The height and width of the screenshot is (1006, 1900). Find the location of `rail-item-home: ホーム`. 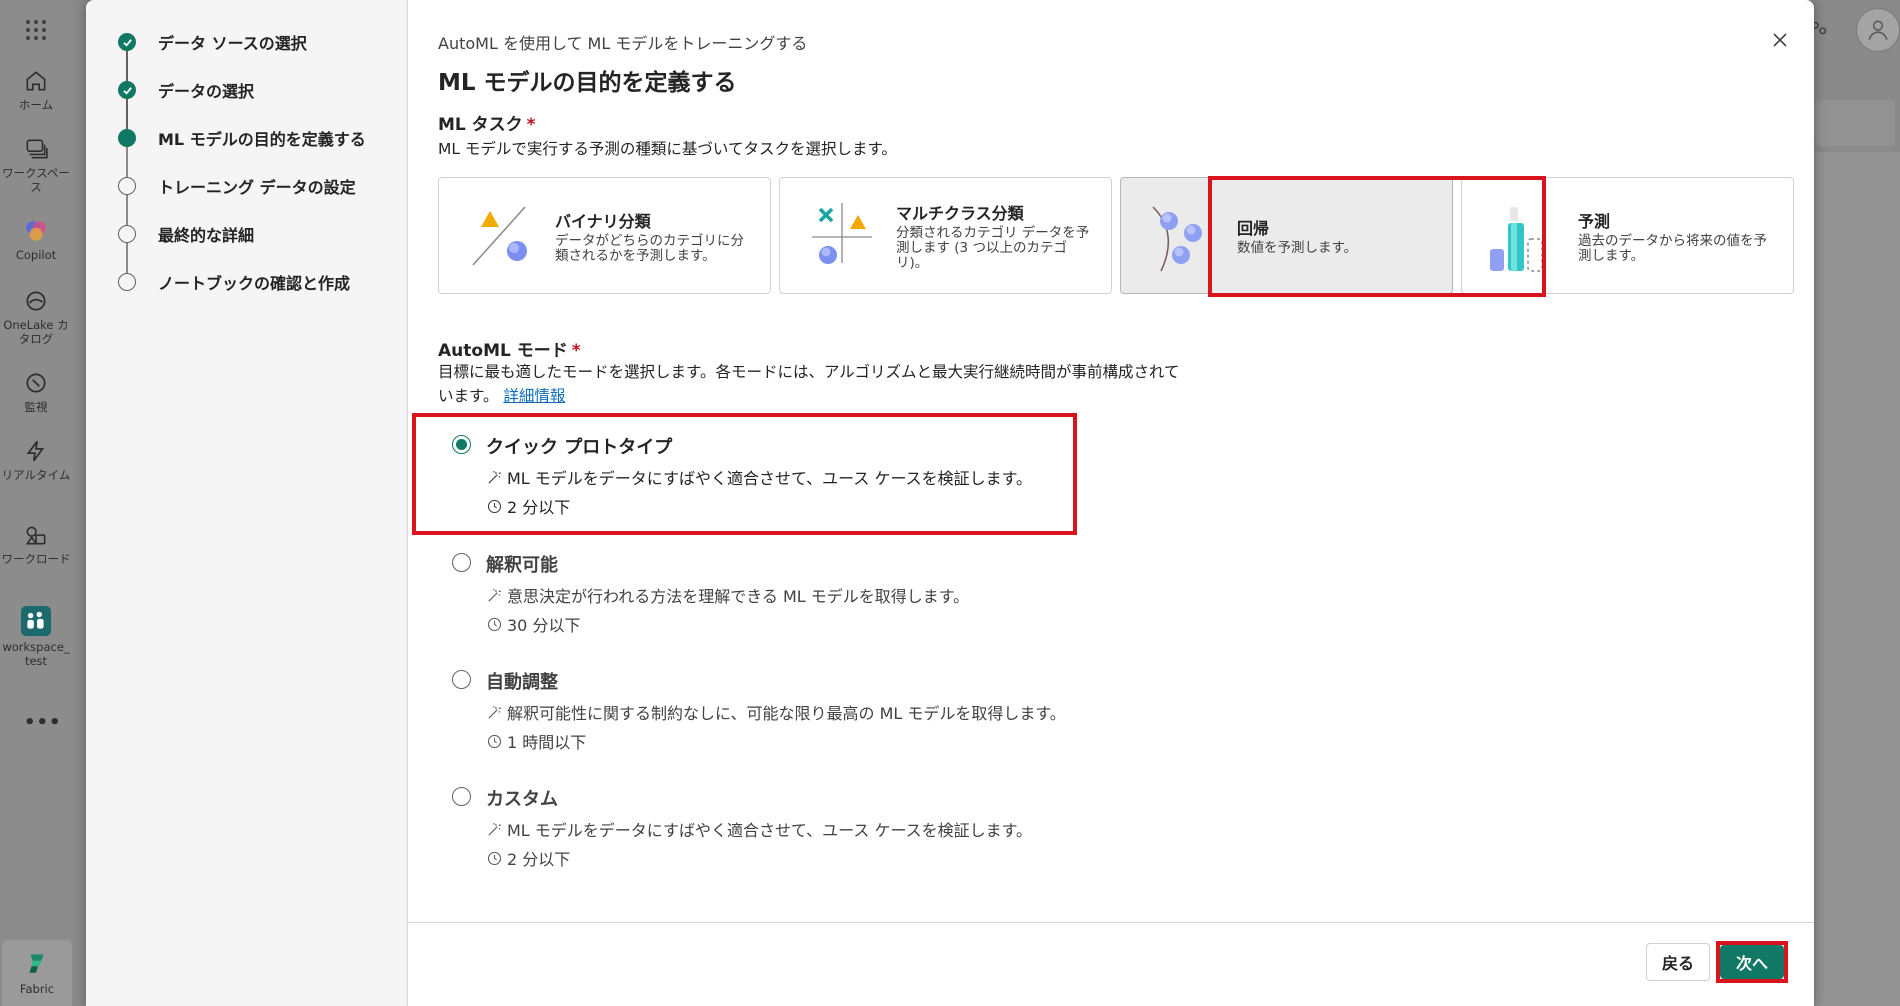

rail-item-home: ホーム is located at coordinates (36, 90).